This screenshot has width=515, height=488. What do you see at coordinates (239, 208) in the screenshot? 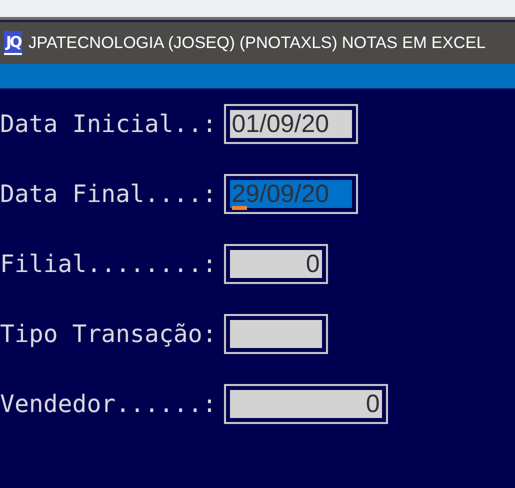
I see `text-cursor` at bounding box center [239, 208].